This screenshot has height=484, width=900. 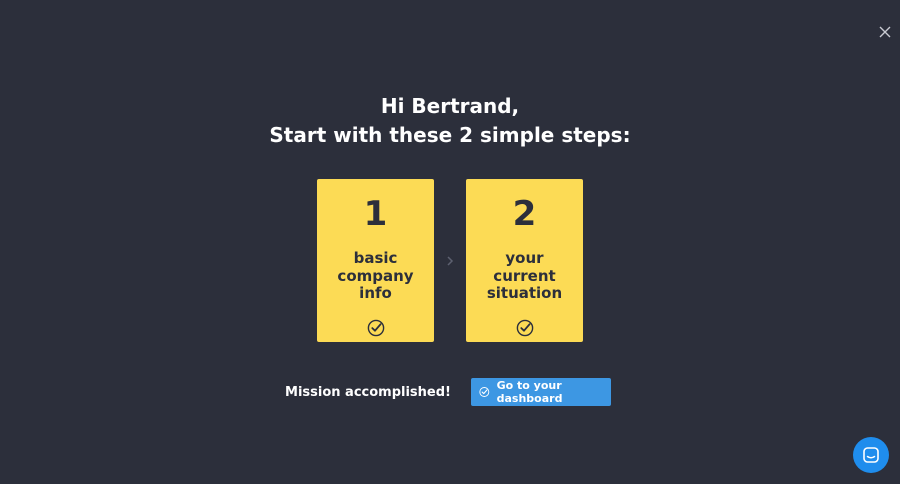 I want to click on step-card-current-situation: 2 your current situation, so click(x=524, y=260).